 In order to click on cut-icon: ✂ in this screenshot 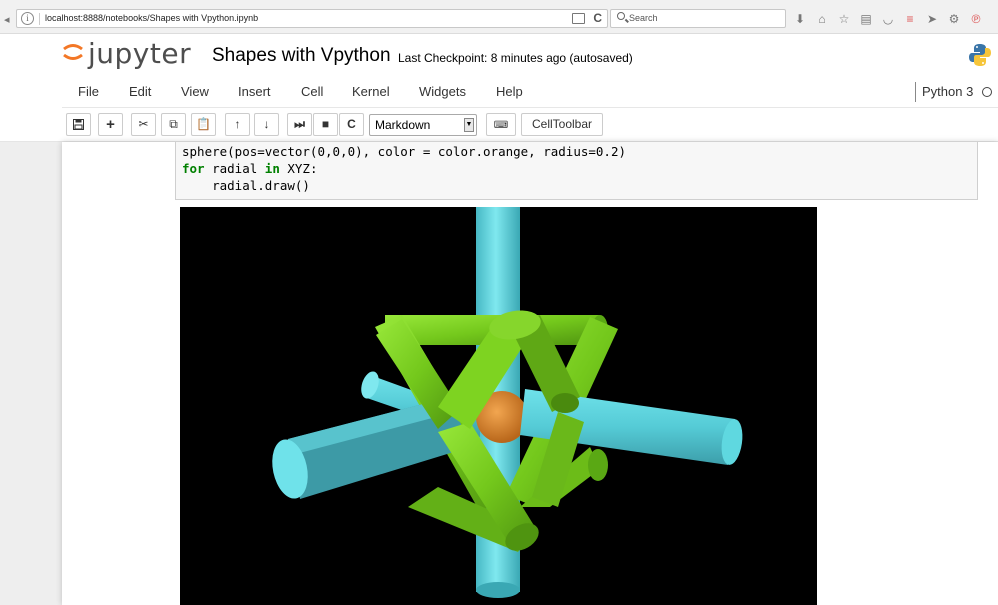, I will do `click(143, 124)`.